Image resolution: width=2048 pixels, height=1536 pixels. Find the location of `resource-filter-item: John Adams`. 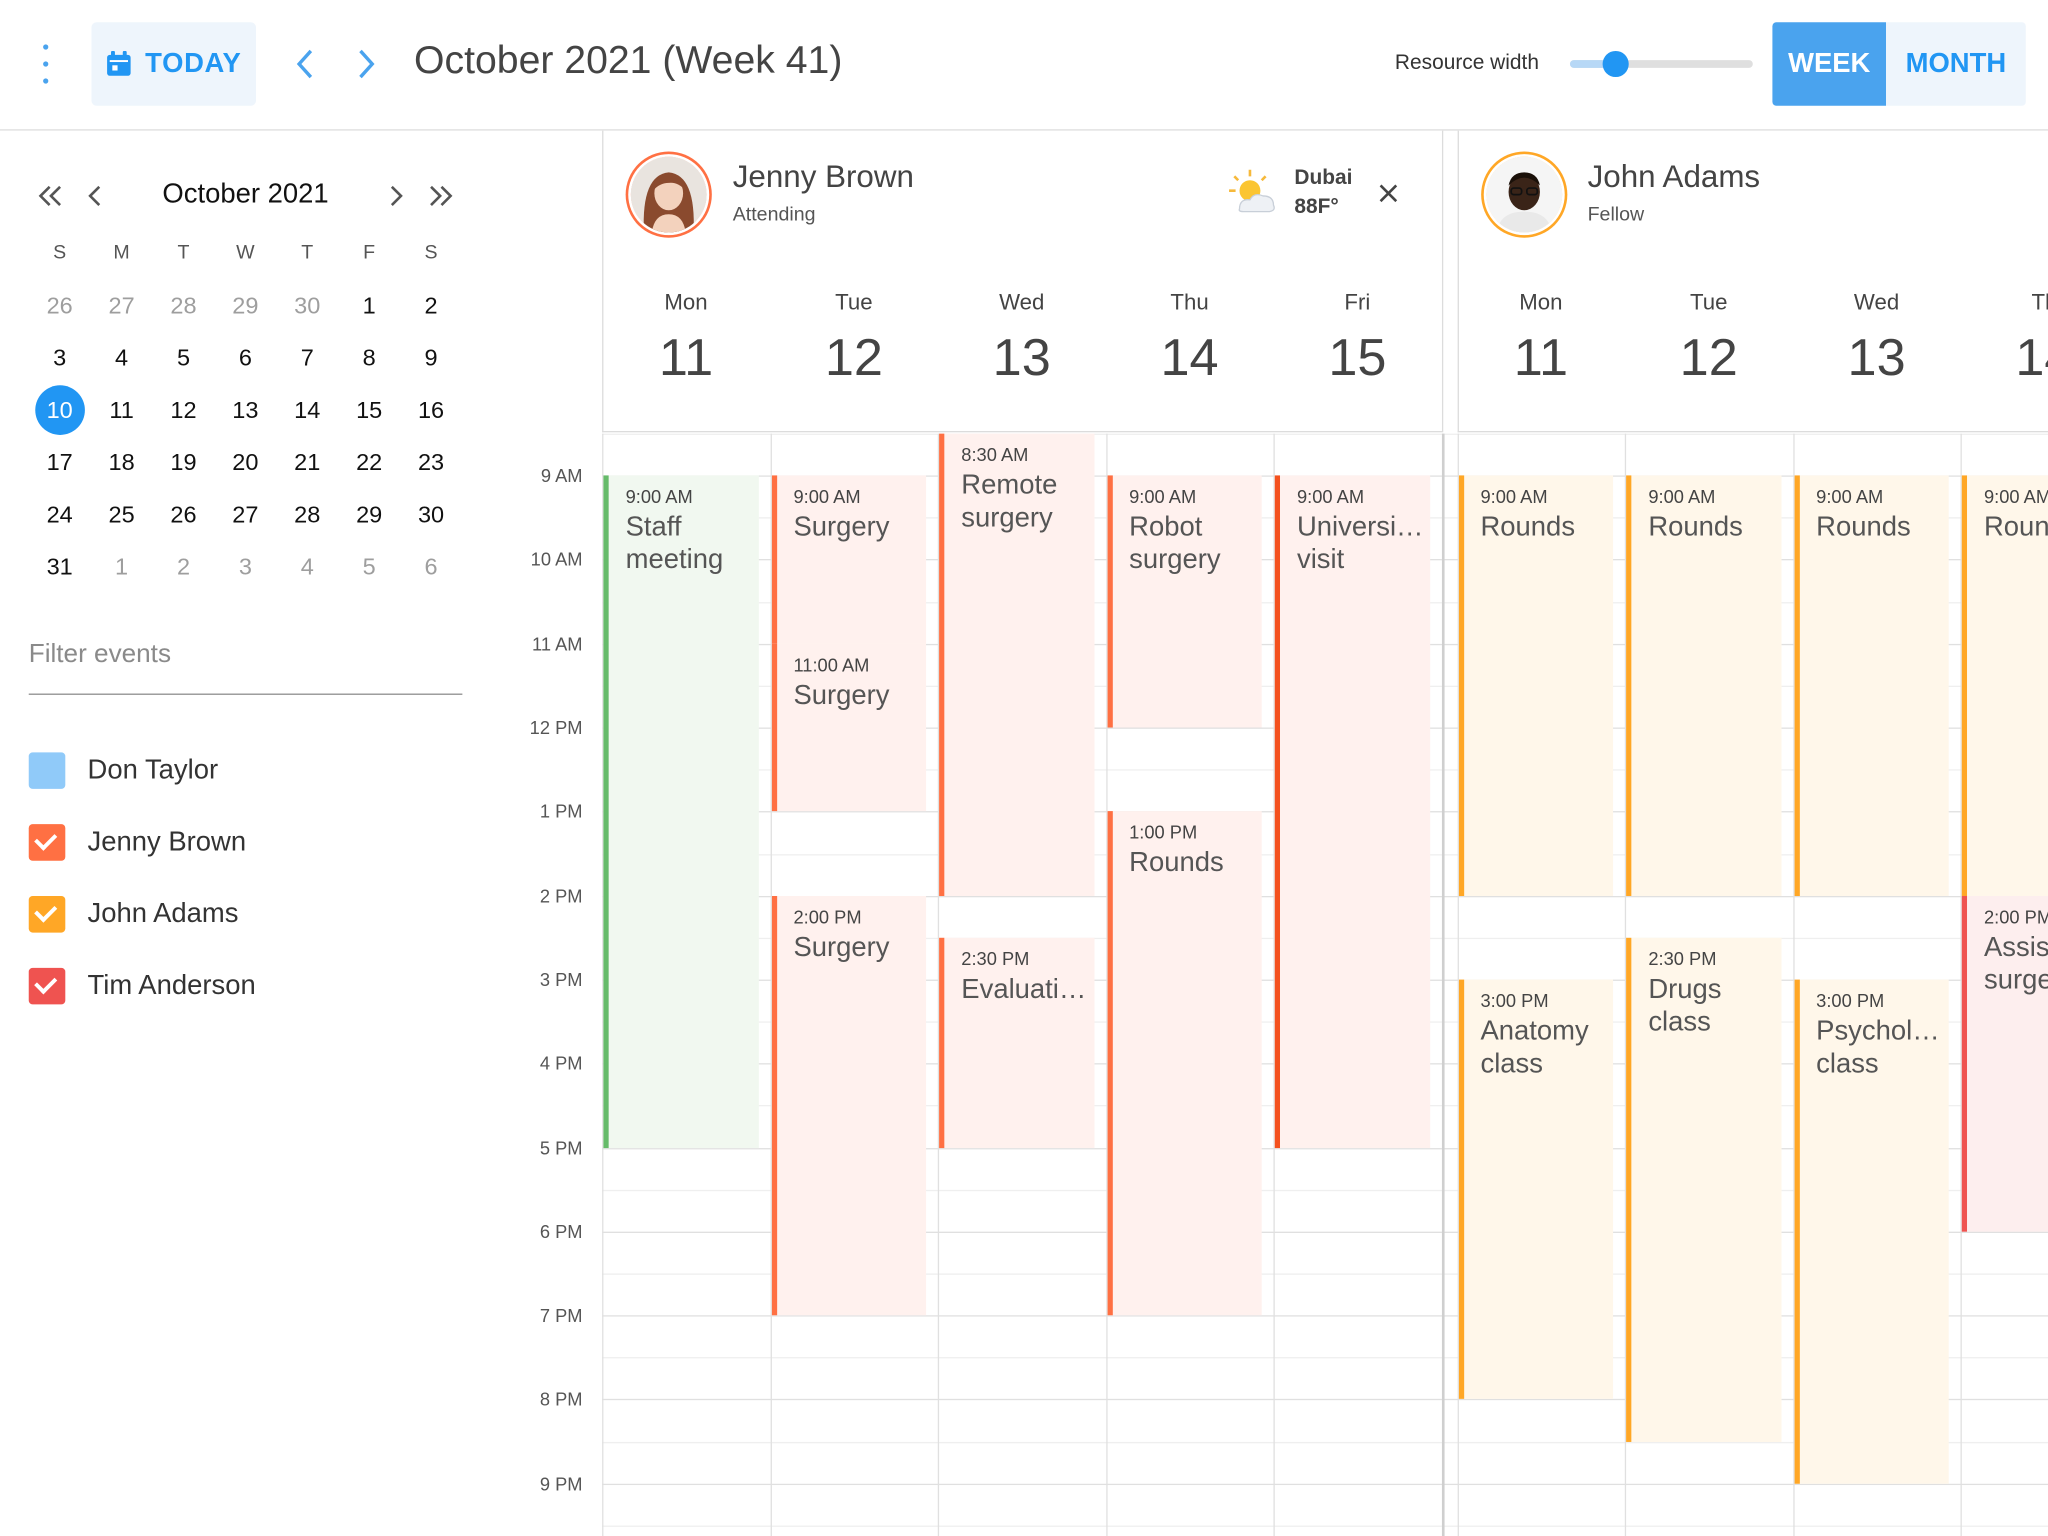

resource-filter-item: John Adams is located at coordinates (245, 914).